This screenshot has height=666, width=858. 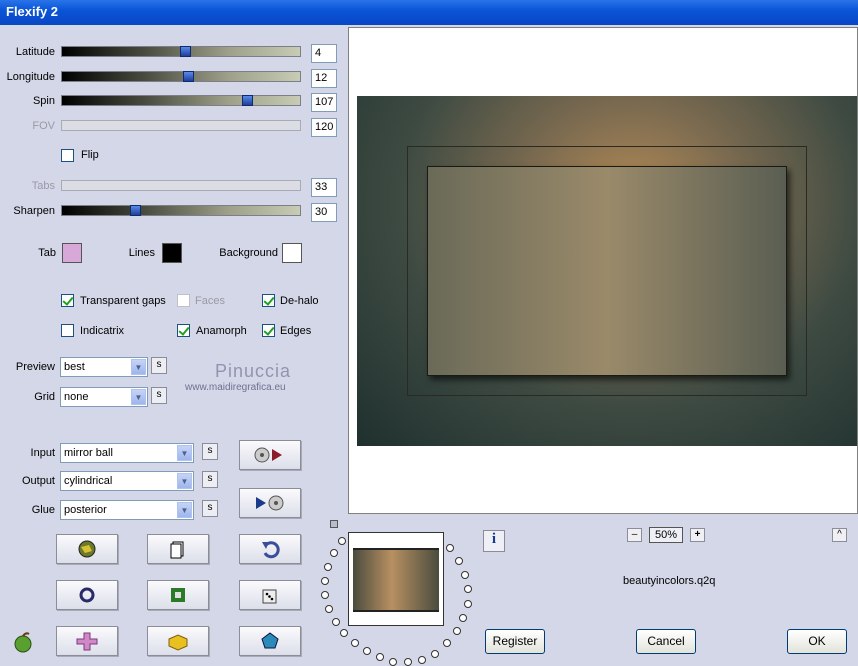 I want to click on ring-icon, so click(x=87, y=595).